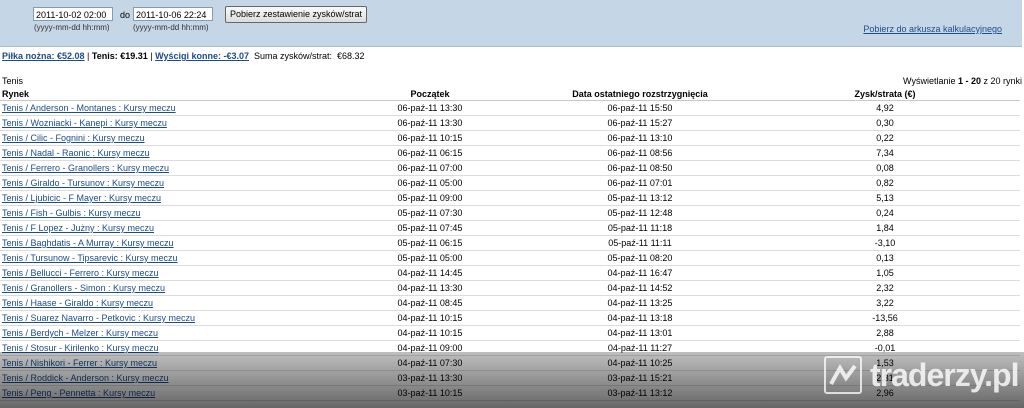 Image resolution: width=1024 pixels, height=408 pixels. What do you see at coordinates (640, 393) in the screenshot?
I see `settlement-cell: 03-paź-11 13:12` at bounding box center [640, 393].